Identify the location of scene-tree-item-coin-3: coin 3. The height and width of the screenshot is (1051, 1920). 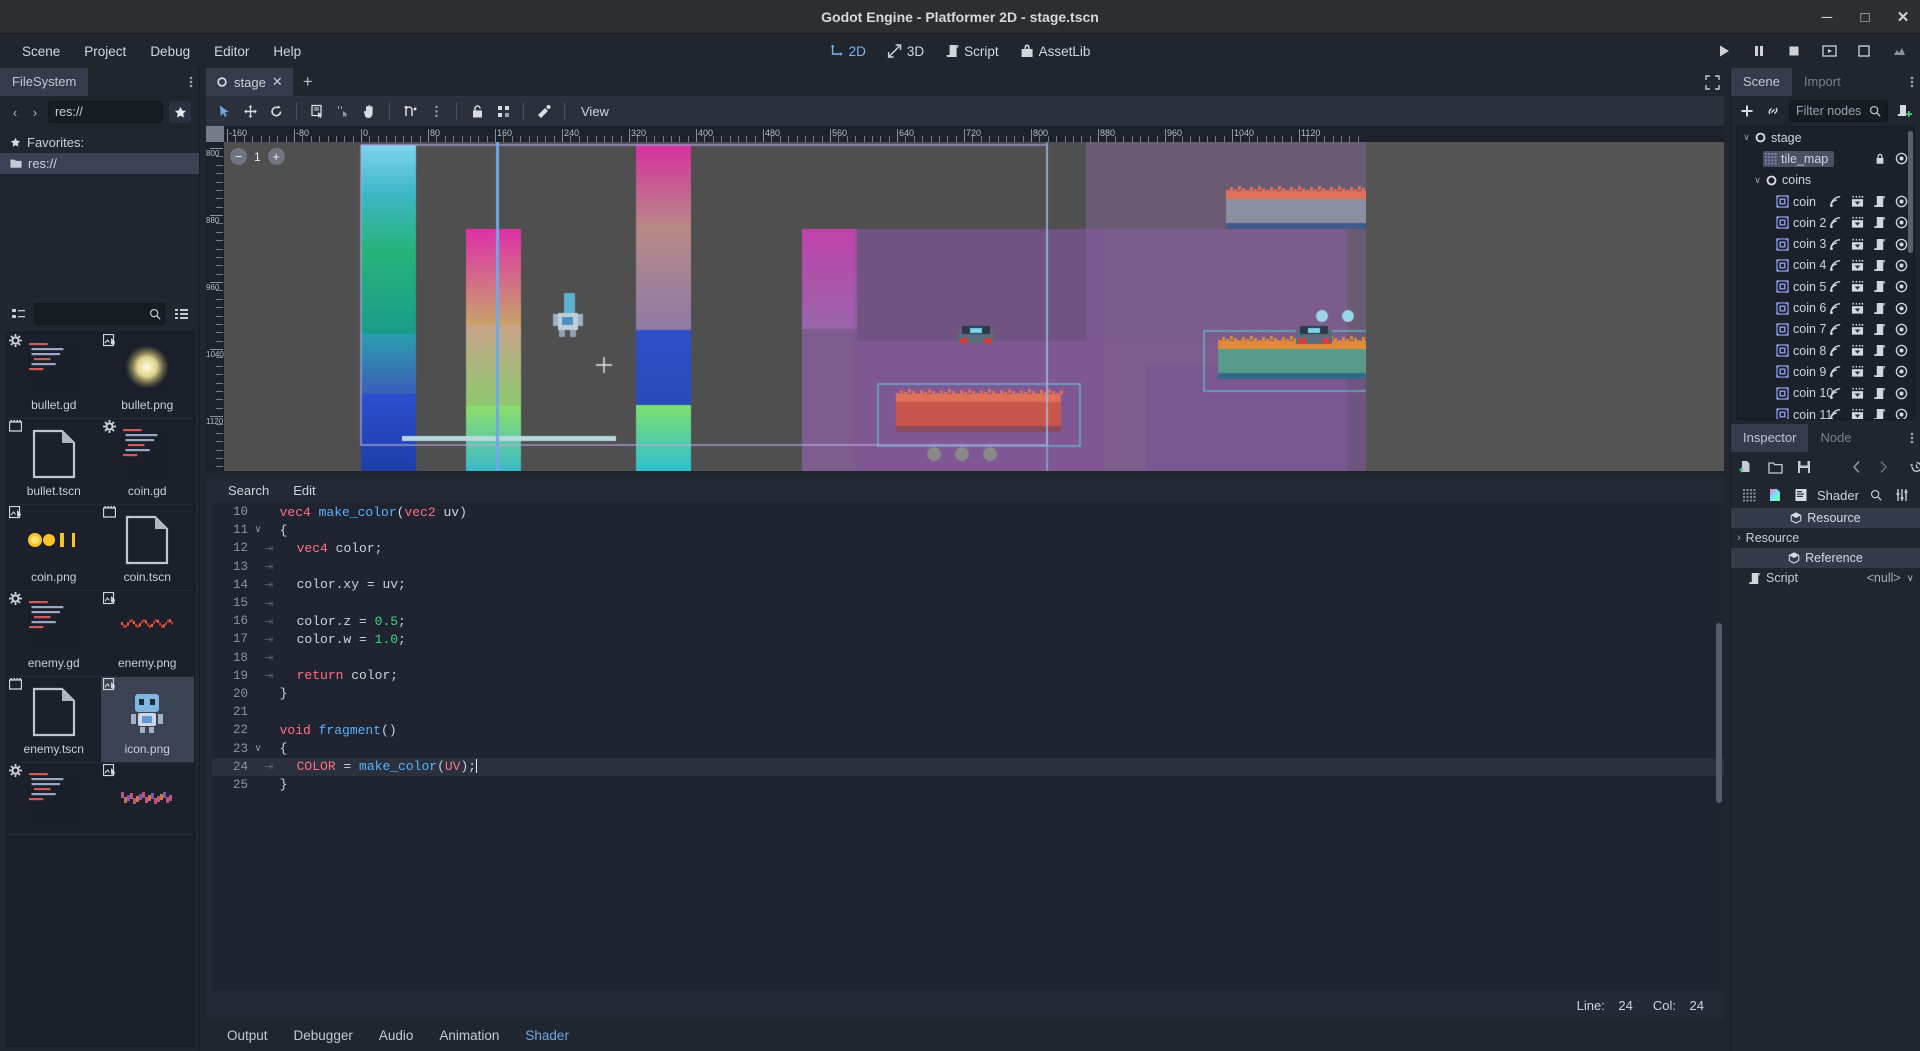
(1825, 243).